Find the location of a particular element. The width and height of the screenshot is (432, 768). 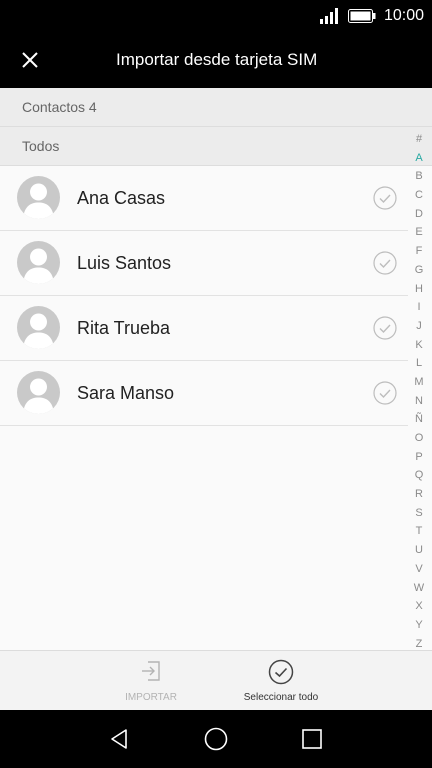

contact-name: Ana Casas is located at coordinates (121, 198).